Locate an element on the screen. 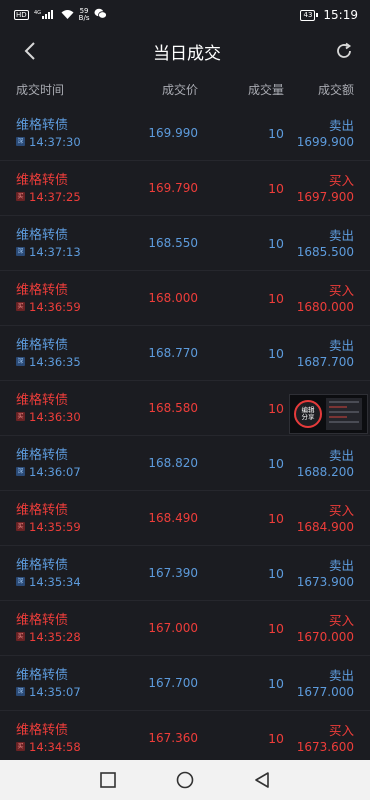  trade-row: 维格转债买 14:35:28 167.000 10 买入 1670.000 is located at coordinates (185, 628).